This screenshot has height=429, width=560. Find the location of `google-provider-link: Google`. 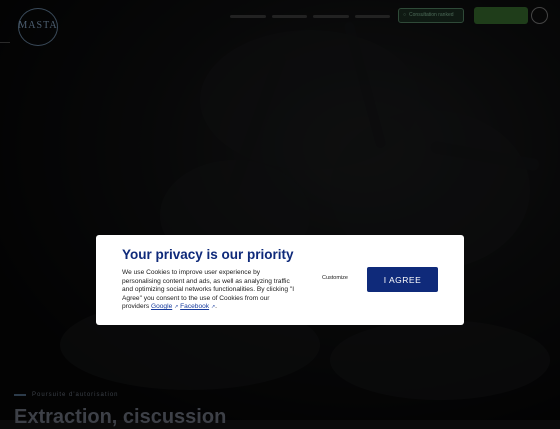

google-provider-link: Google is located at coordinates (161, 306).